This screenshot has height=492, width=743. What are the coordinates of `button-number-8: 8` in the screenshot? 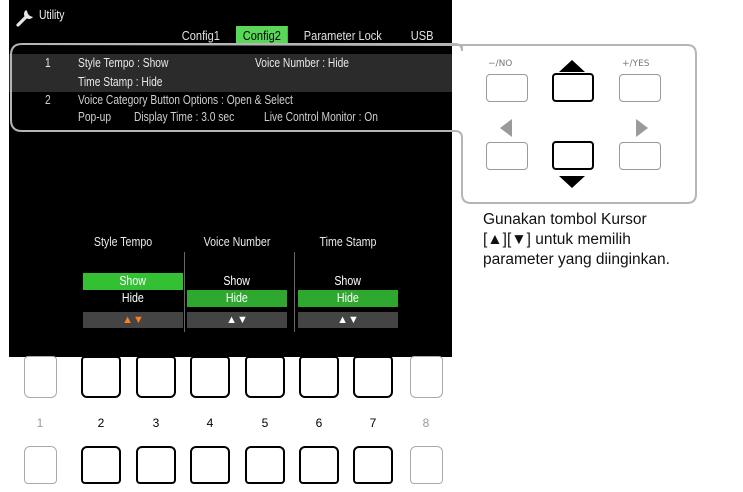 It's located at (426, 423).